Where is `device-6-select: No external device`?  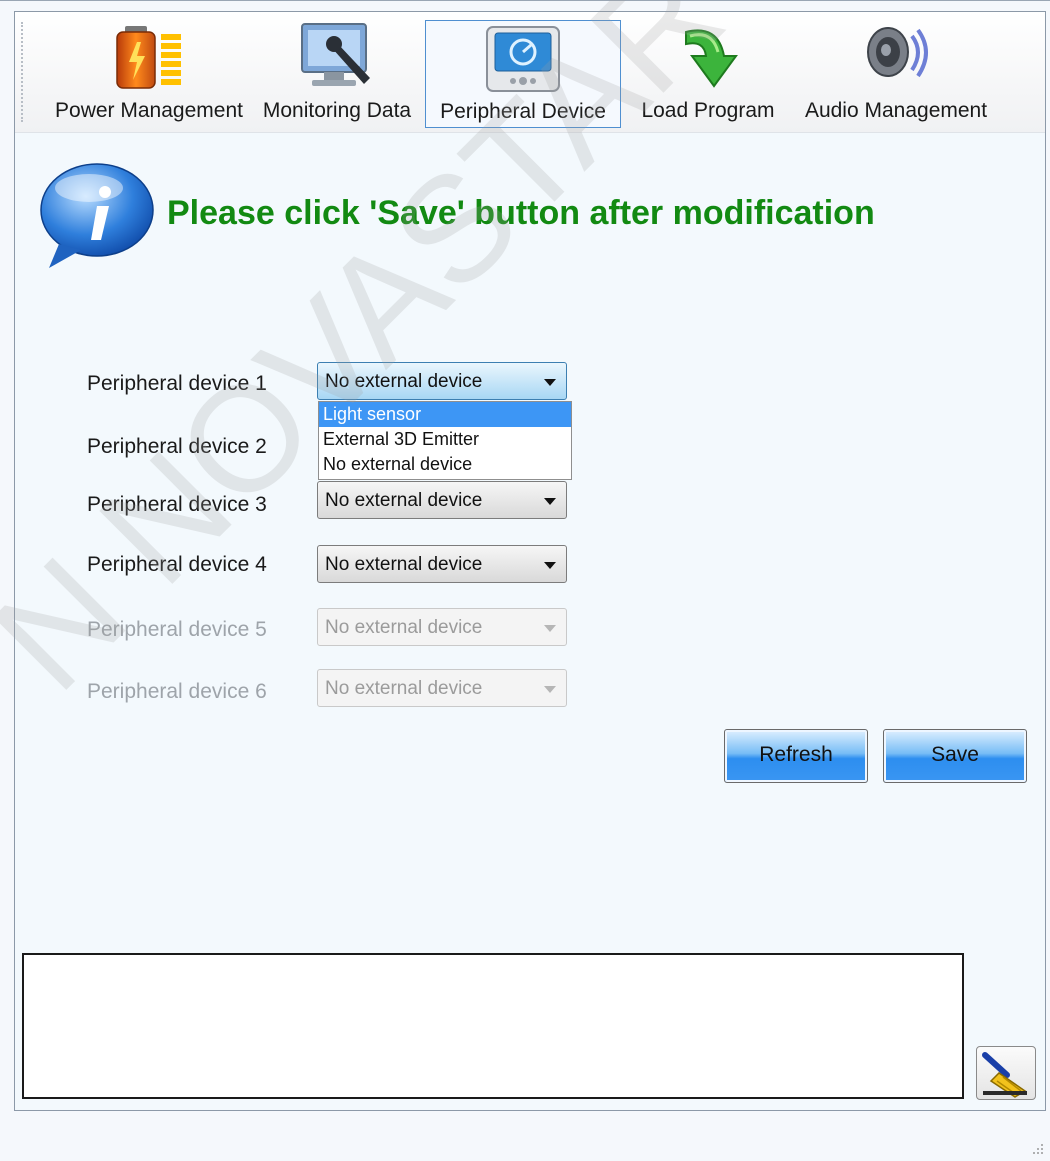
device-6-select: No external device is located at coordinates (442, 688).